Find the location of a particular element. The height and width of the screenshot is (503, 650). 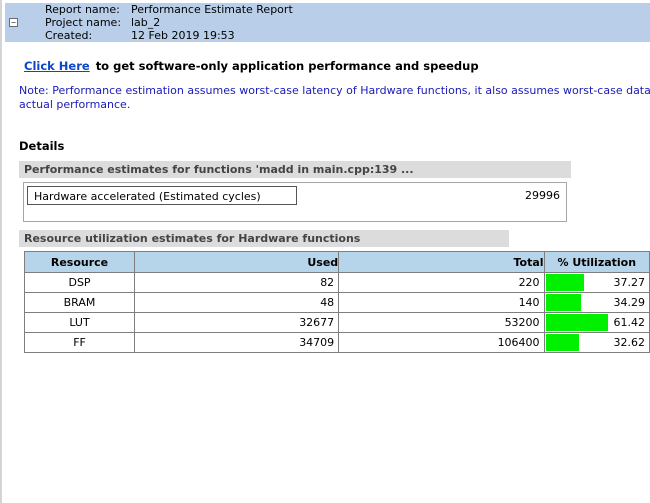

details-heading: Details is located at coordinates (42, 146).